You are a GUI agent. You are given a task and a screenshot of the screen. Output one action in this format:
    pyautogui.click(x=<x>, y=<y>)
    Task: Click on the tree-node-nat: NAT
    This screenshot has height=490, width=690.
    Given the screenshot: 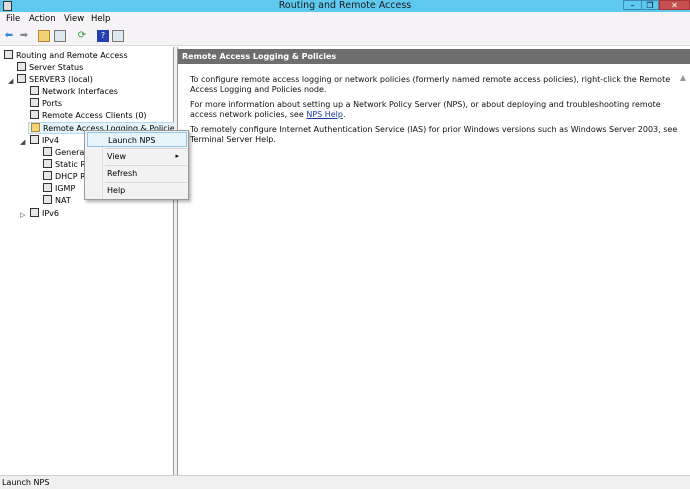 What is the action you would take?
    pyautogui.click(x=57, y=201)
    